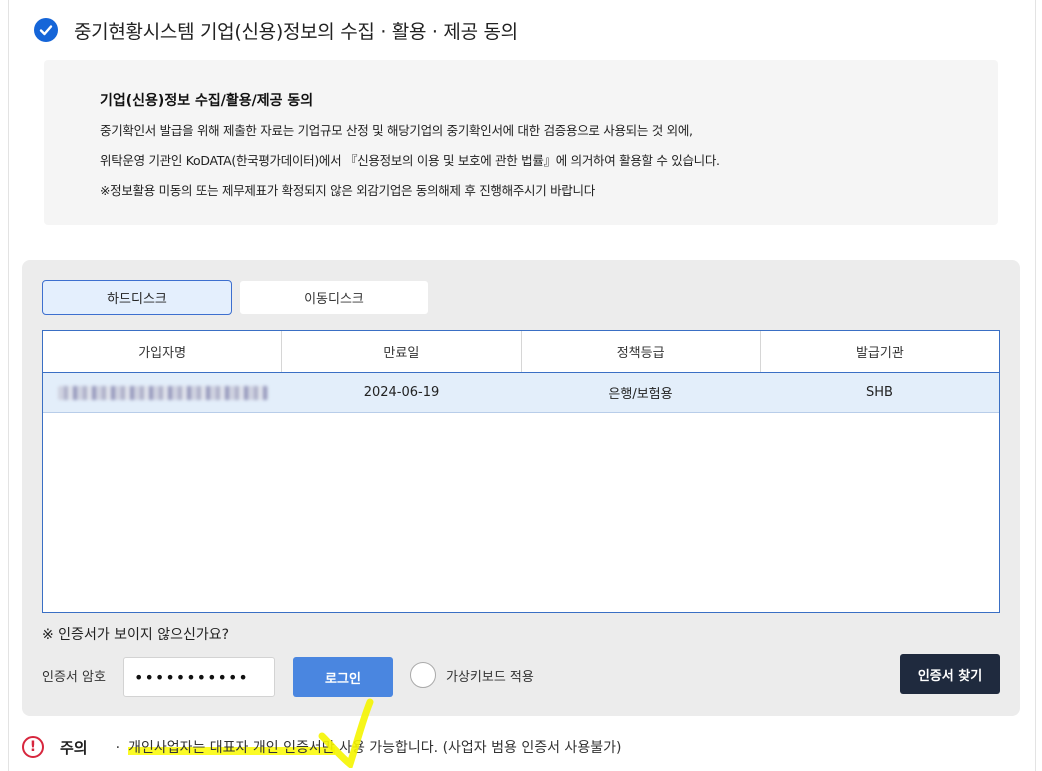 The image size is (1042, 771). What do you see at coordinates (135, 634) in the screenshot?
I see `cert-not-visible-link: ※ 인증서가 보이지 않으신가요?` at bounding box center [135, 634].